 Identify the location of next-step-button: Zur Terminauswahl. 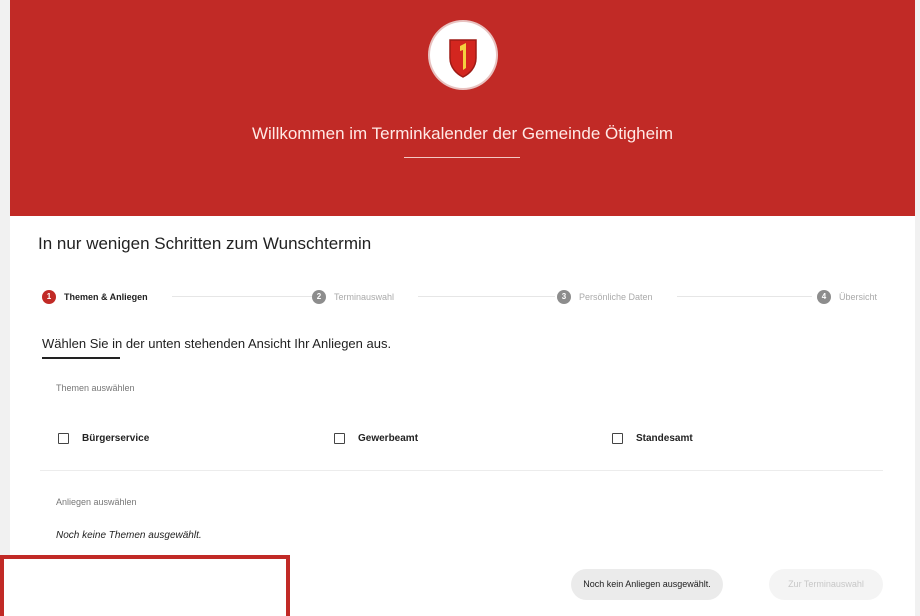
(826, 584).